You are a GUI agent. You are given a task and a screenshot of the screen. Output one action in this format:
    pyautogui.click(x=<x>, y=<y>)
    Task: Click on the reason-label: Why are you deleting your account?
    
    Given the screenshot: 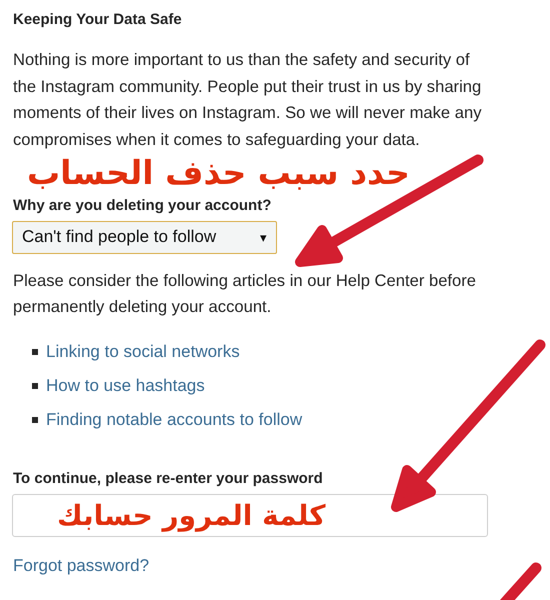 What is the action you would take?
    pyautogui.click(x=142, y=206)
    